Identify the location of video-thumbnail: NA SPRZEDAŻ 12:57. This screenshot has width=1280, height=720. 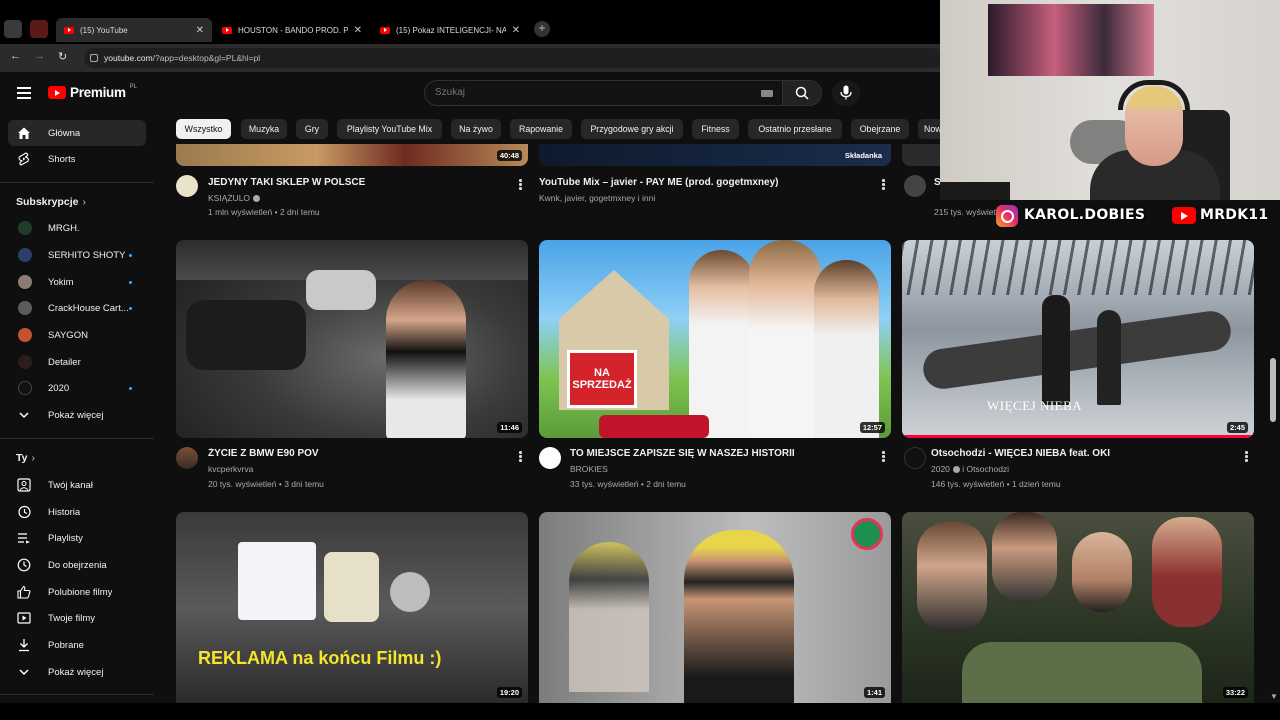
(715, 339).